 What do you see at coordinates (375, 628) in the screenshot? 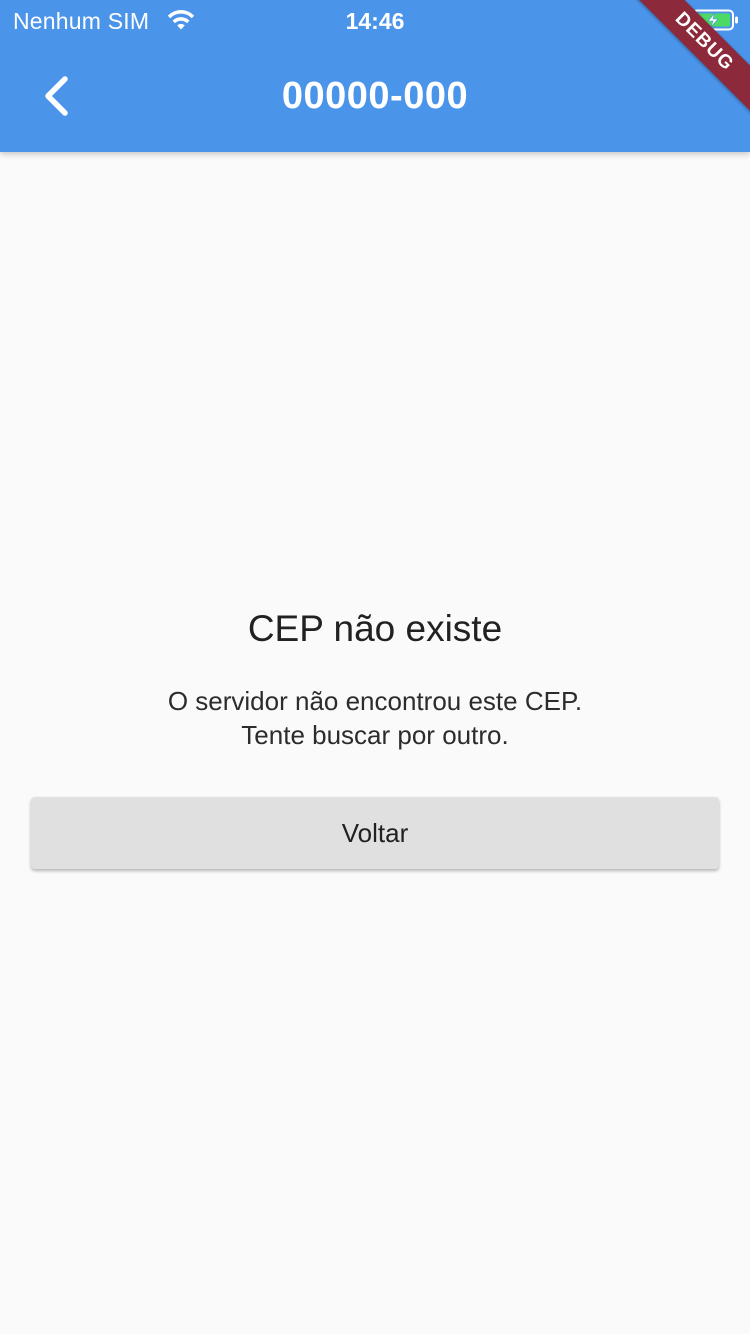
I see `error-title: CEP não existe` at bounding box center [375, 628].